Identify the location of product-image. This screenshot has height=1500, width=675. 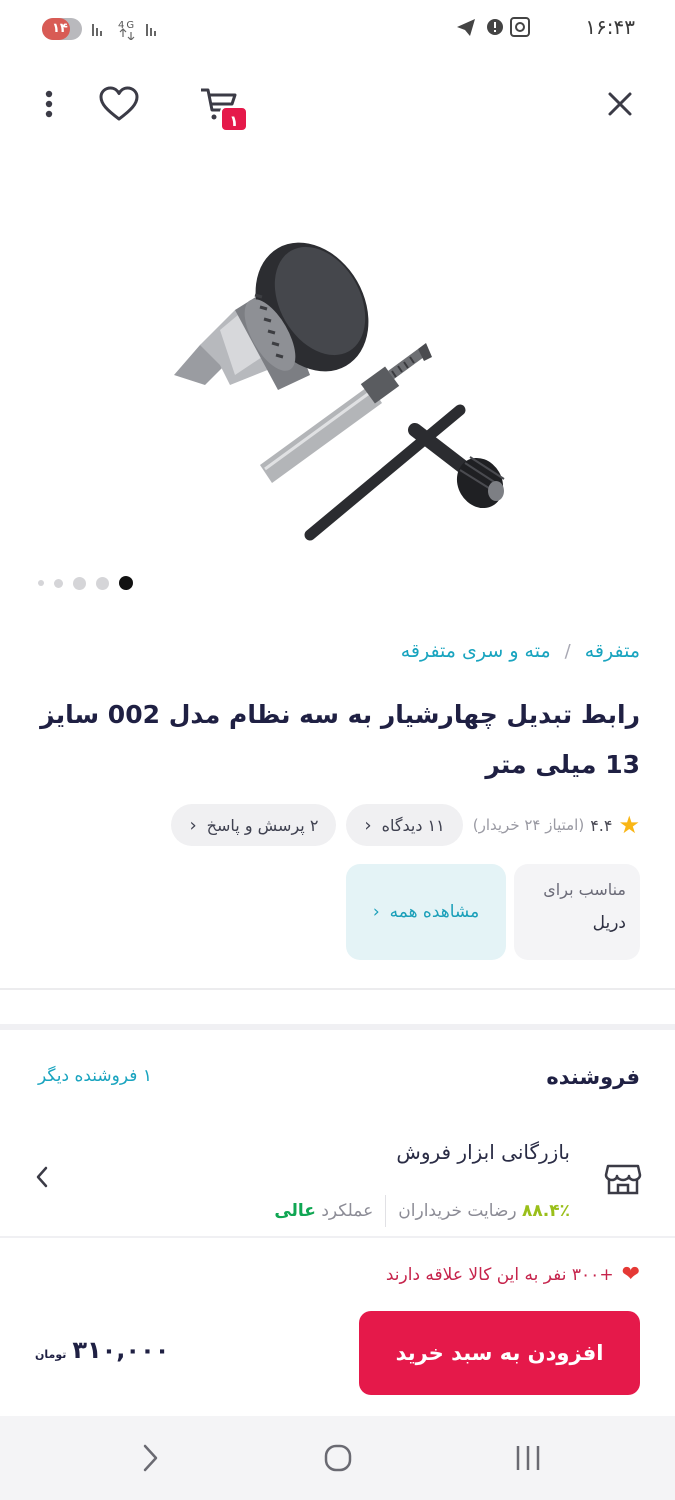
(340, 390).